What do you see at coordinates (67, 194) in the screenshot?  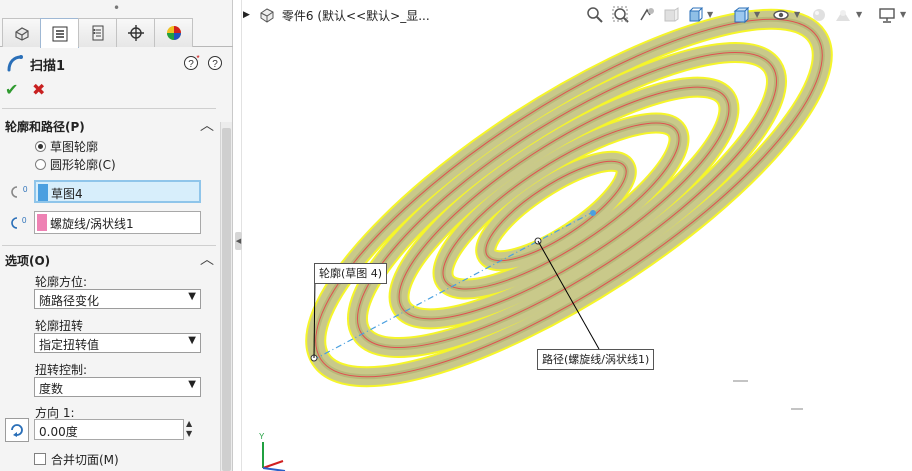 I see `profile-value: 草图4` at bounding box center [67, 194].